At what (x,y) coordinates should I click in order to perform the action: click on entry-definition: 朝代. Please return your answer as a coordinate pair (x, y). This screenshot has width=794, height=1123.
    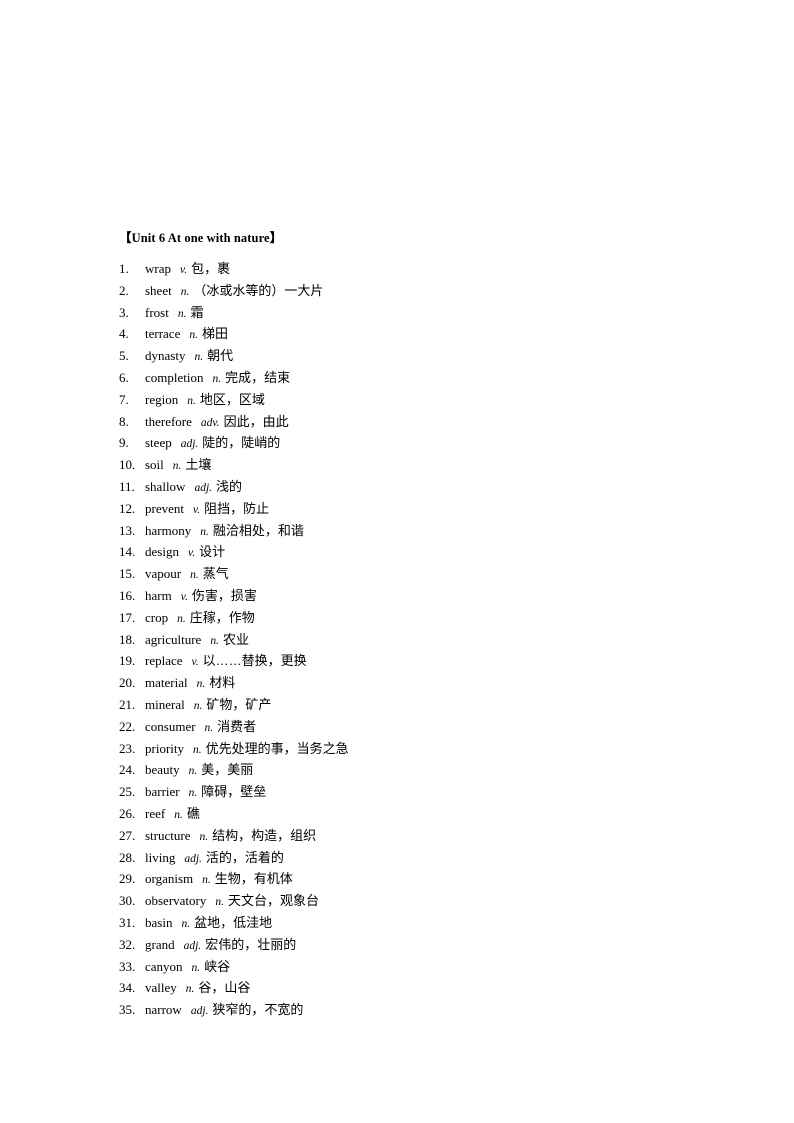
    Looking at the image, I should click on (220, 356).